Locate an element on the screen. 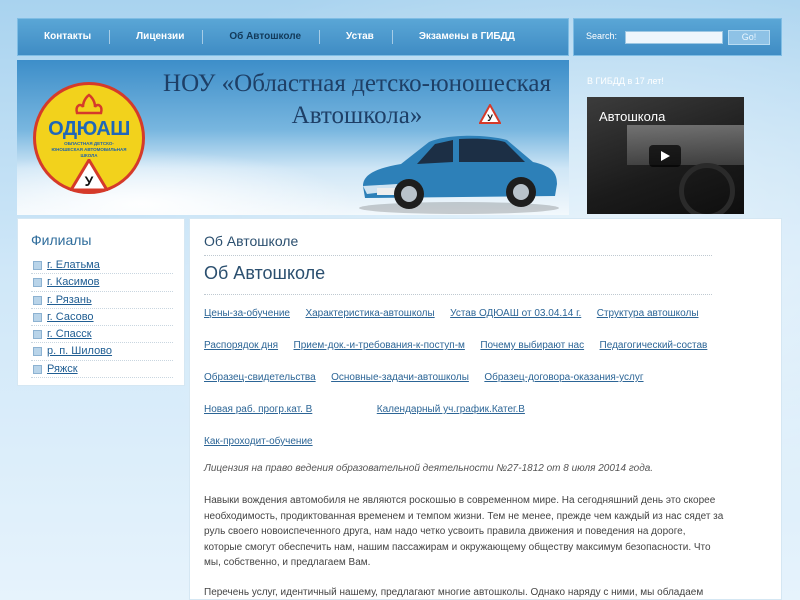 This screenshot has height=600, width=800. search-bar: Search: Go! is located at coordinates (677, 37).